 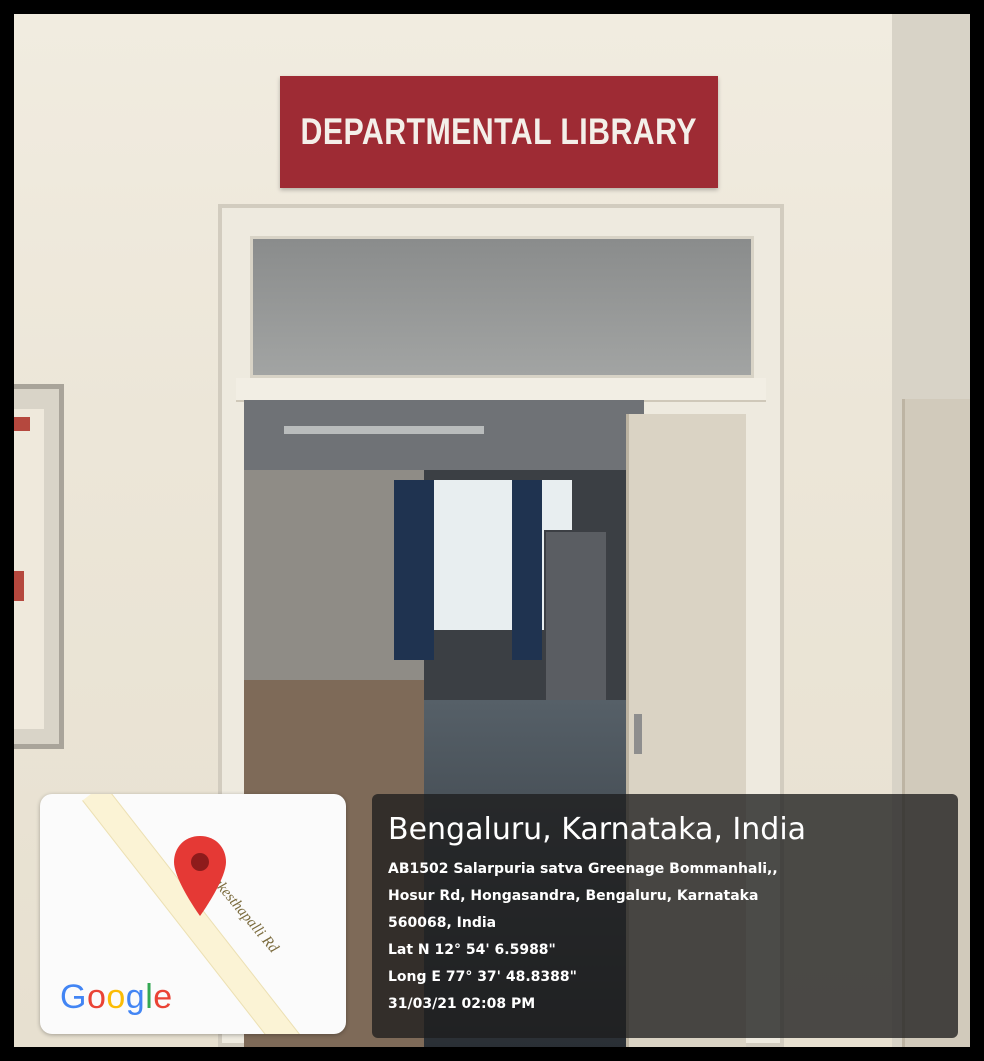 I want to click on notice-board, so click(x=39, y=566).